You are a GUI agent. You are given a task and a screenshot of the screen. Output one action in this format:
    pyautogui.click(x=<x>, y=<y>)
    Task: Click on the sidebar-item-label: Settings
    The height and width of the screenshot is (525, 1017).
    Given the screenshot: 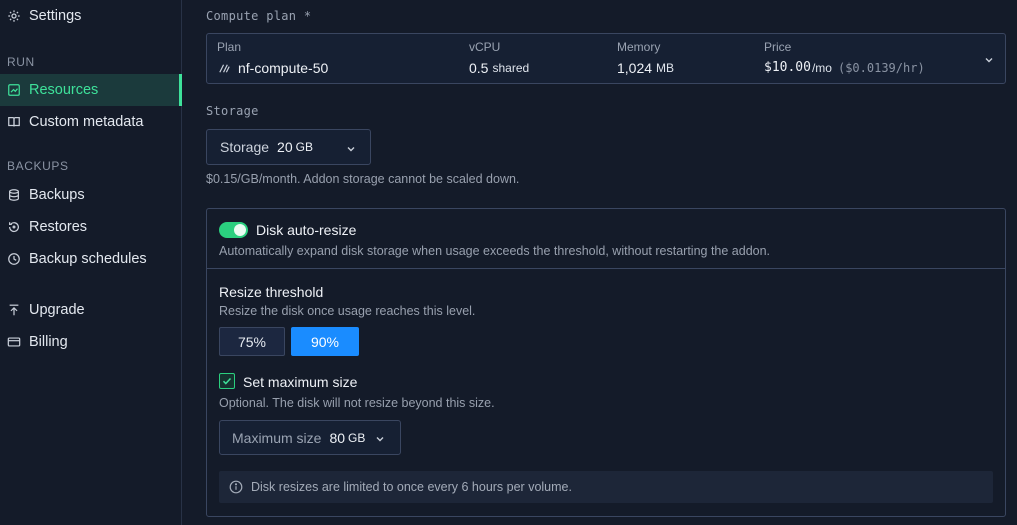 What is the action you would take?
    pyautogui.click(x=55, y=16)
    